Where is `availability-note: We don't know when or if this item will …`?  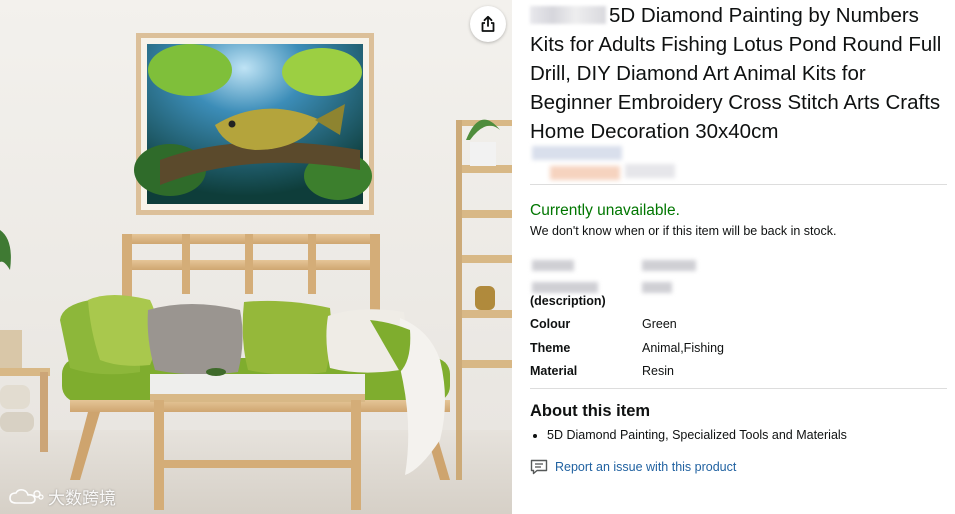
availability-note: We don't know when or if this item will … is located at coordinates (683, 231).